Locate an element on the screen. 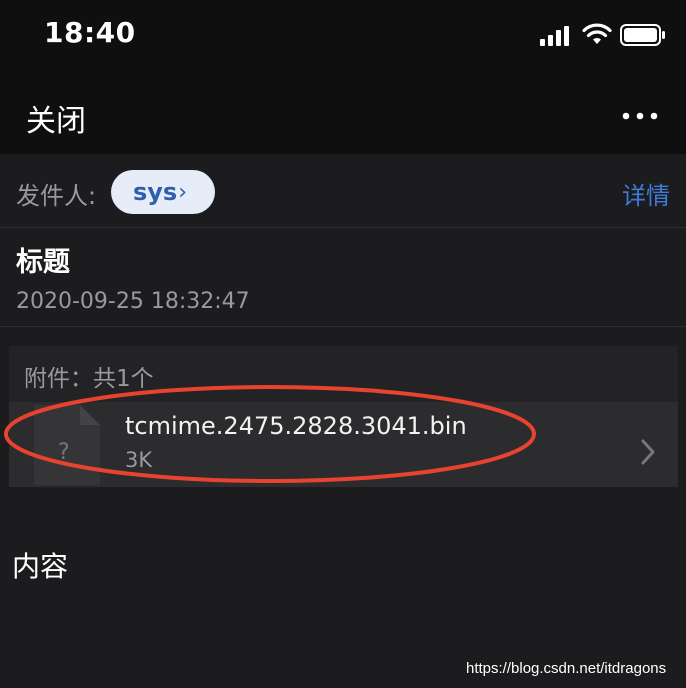 Image resolution: width=686 pixels, height=688 pixels. message-subject: 标题 is located at coordinates (43, 262).